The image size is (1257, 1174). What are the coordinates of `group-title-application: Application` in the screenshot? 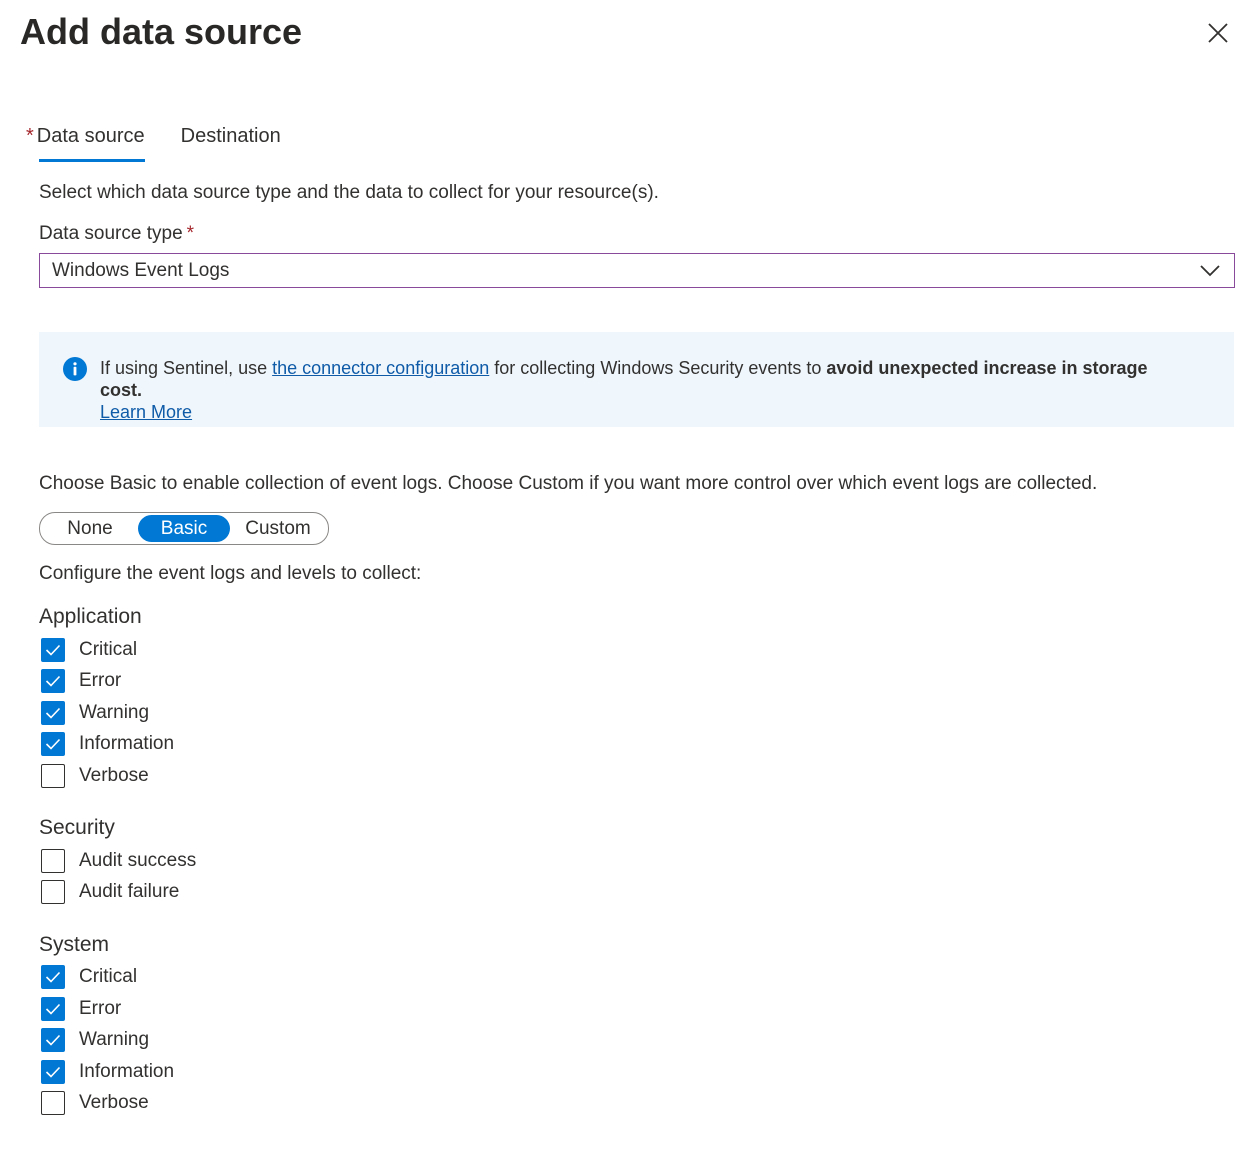 It's located at (90, 616).